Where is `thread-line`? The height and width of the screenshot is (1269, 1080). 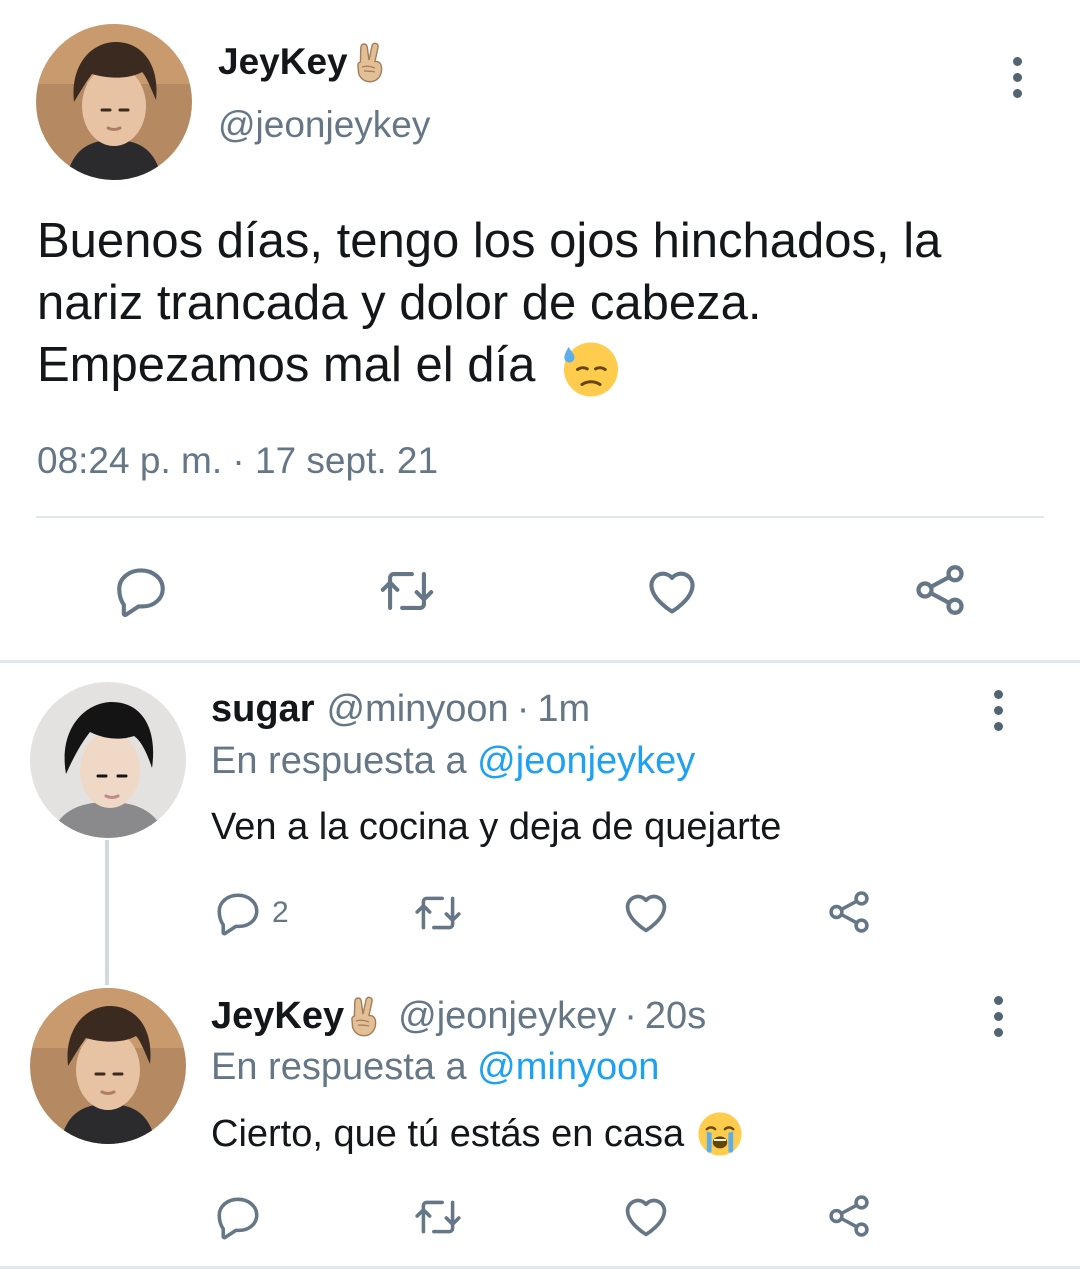
thread-line is located at coordinates (107, 912).